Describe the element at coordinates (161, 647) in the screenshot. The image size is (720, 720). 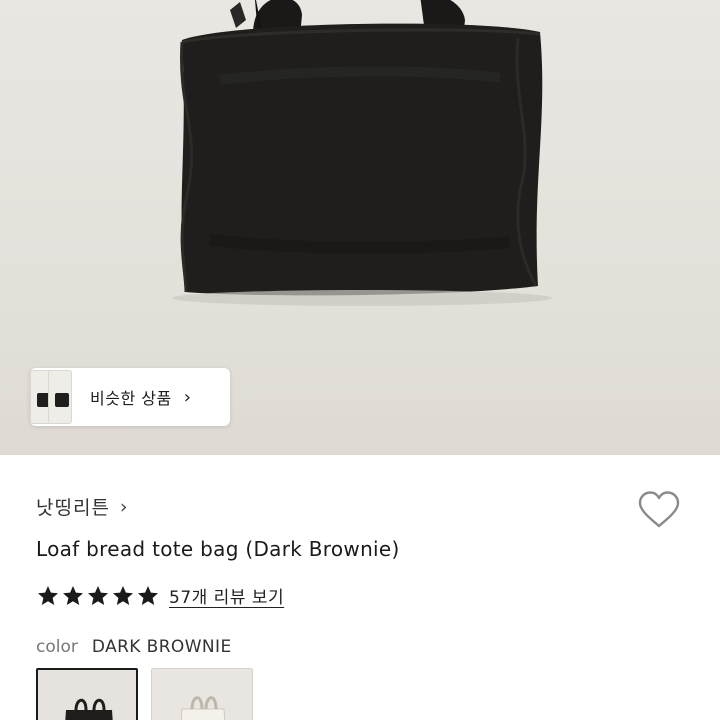
I see `color-value: DARK BROWNIE` at that location.